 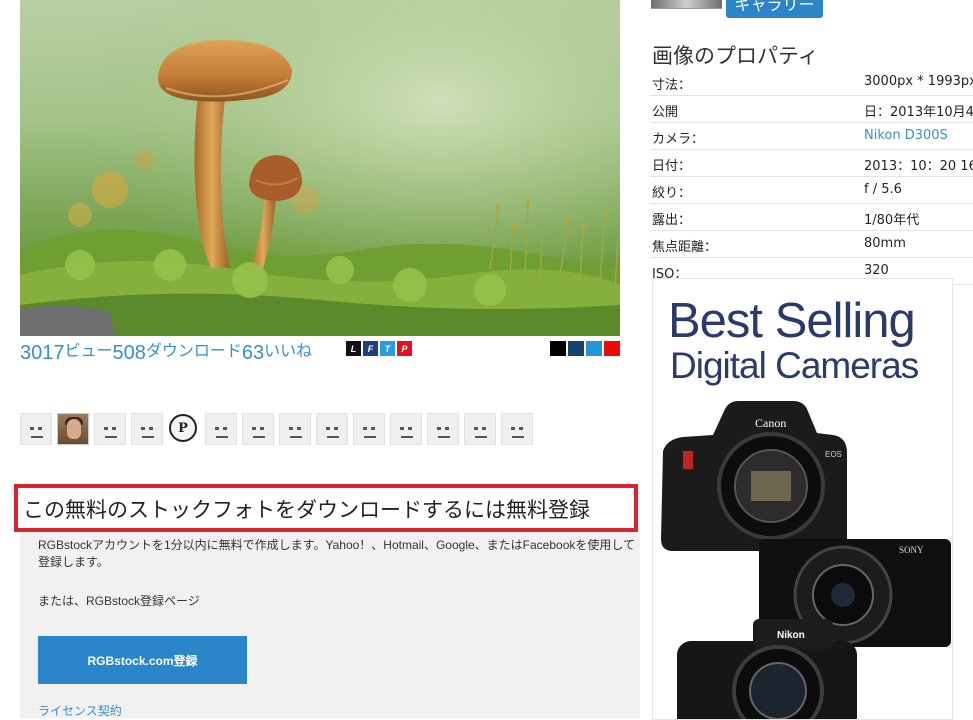 What do you see at coordinates (885, 243) in the screenshot?
I see `property-value: 80mm` at bounding box center [885, 243].